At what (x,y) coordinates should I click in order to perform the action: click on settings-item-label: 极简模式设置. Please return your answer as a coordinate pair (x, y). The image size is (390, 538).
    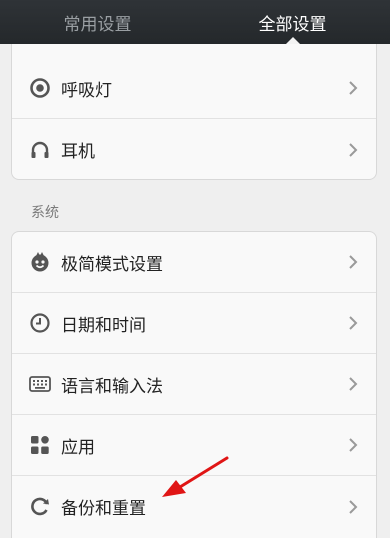
    Looking at the image, I should click on (112, 264).